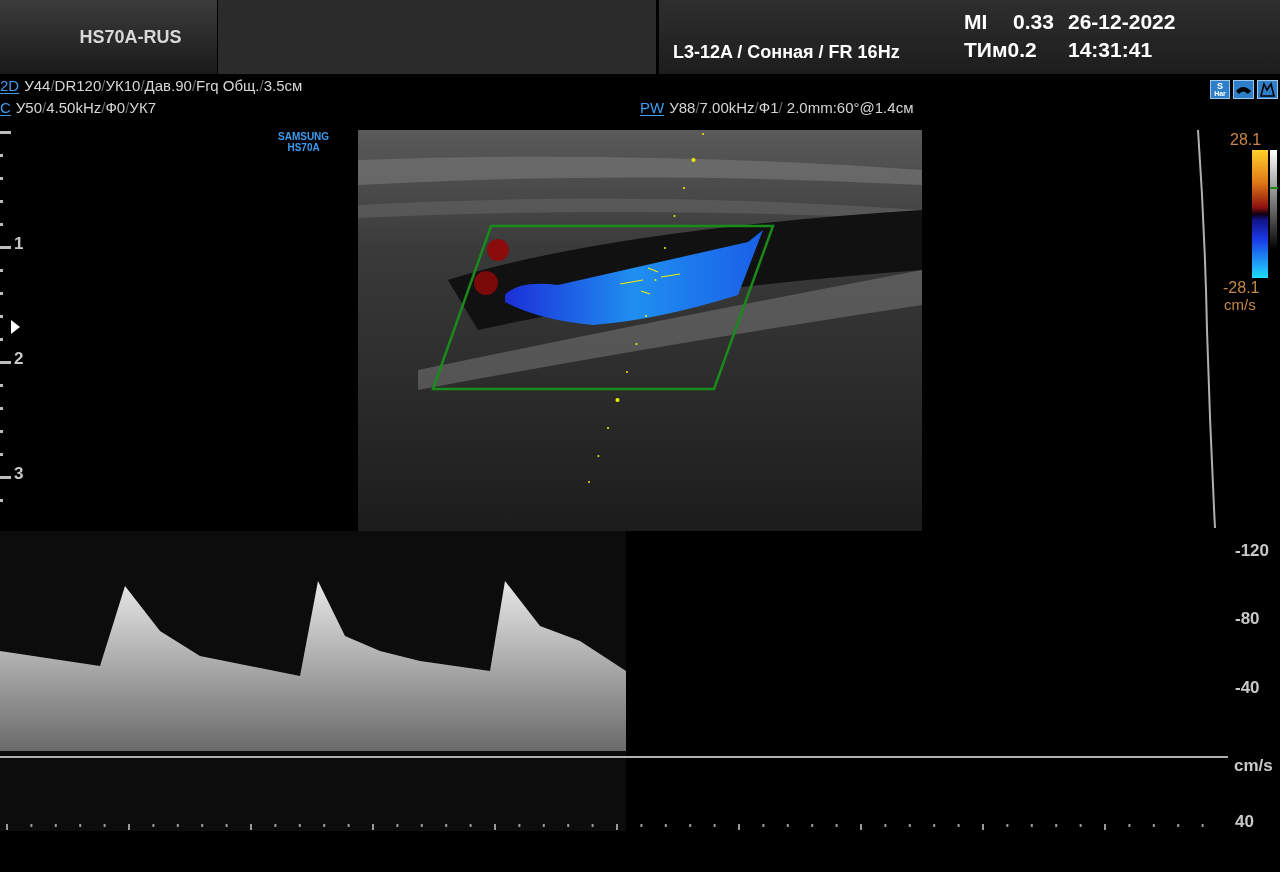  What do you see at coordinates (1253, 766) in the screenshot?
I see `velocity-unit: cm/s` at bounding box center [1253, 766].